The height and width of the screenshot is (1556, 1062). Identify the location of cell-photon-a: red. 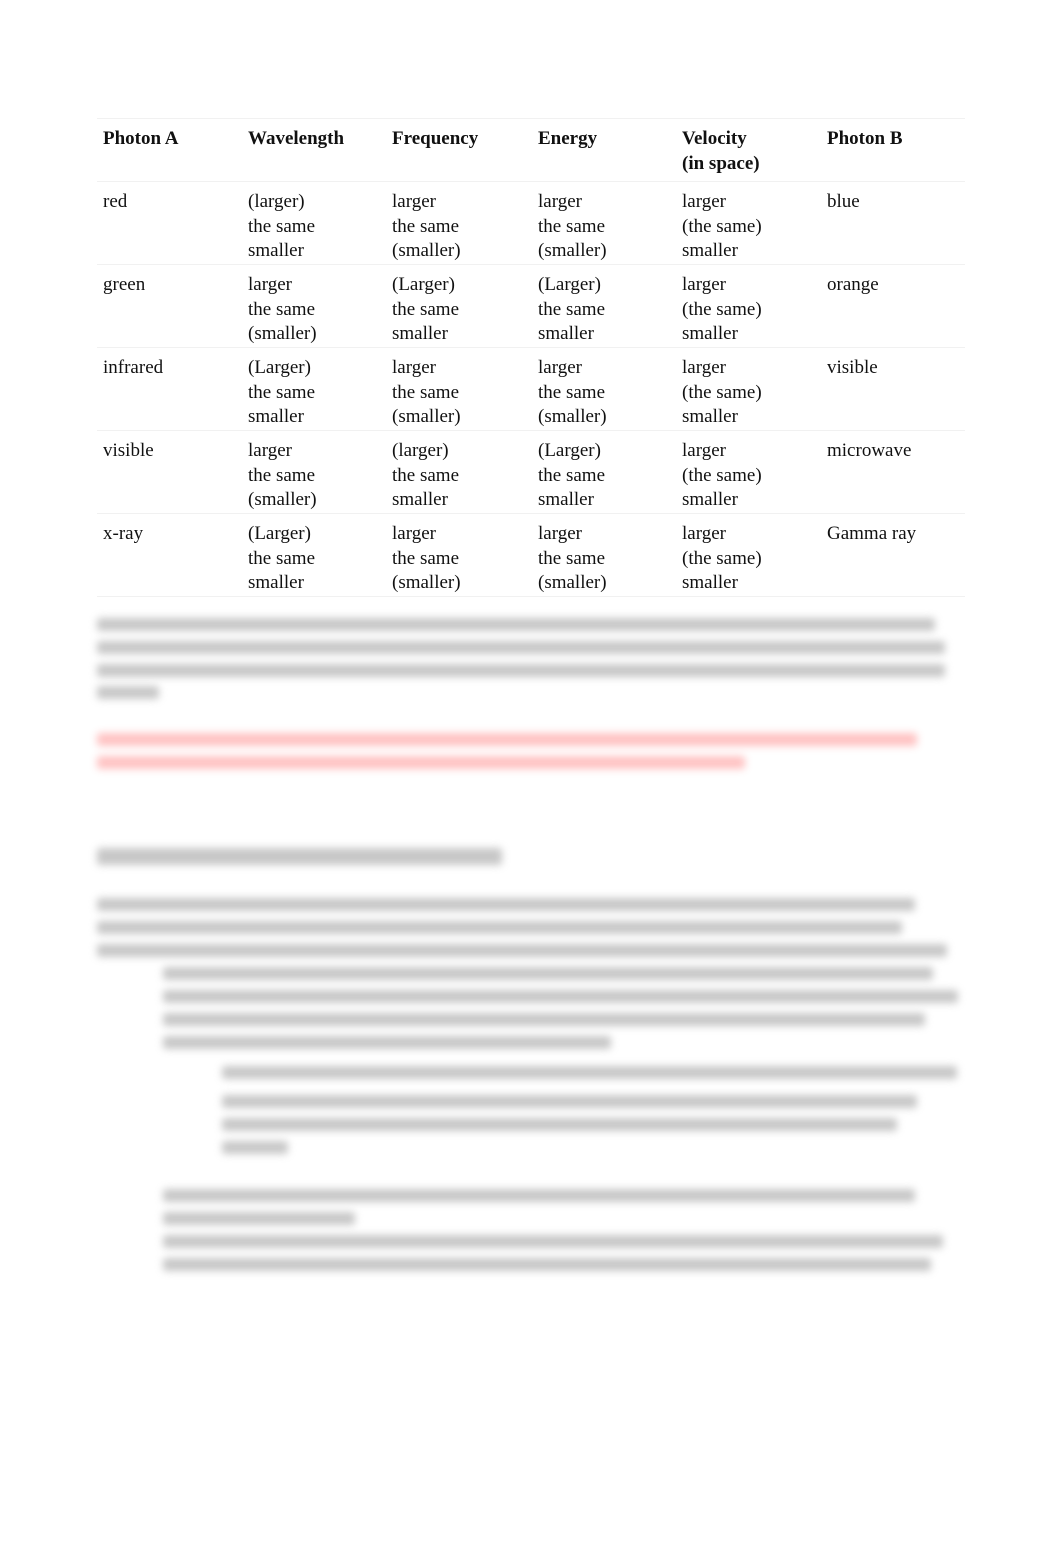
(115, 202).